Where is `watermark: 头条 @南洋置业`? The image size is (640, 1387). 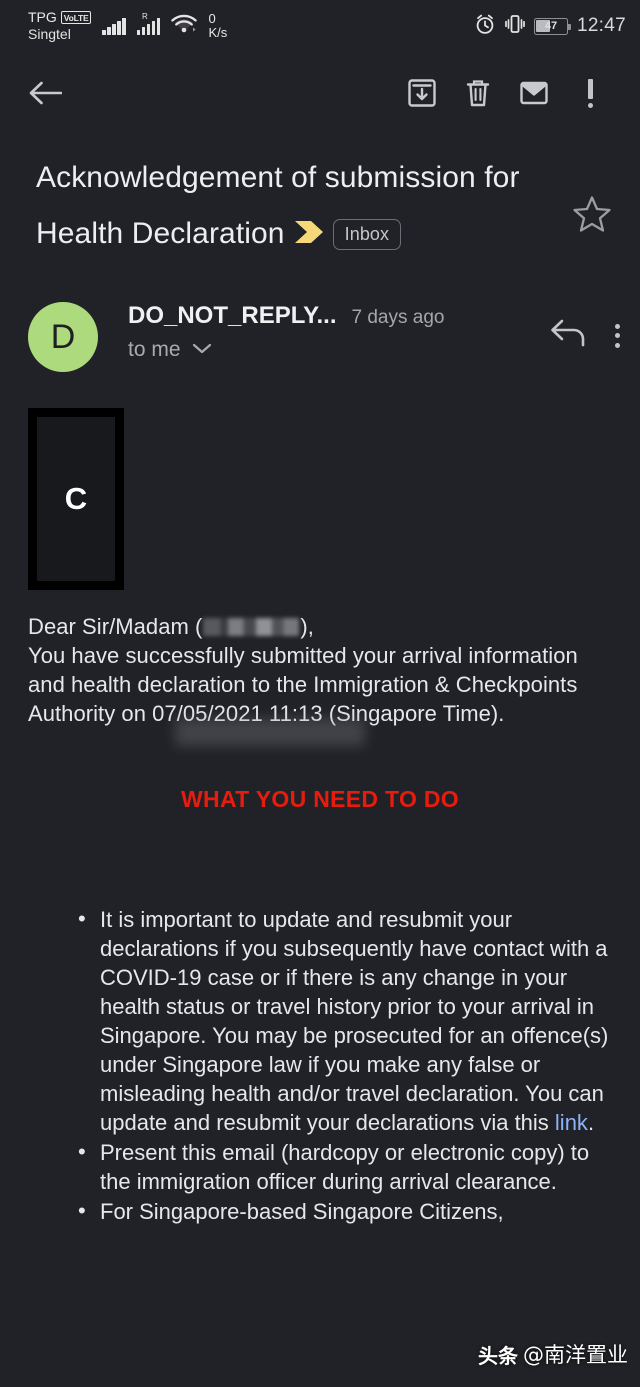 watermark: 头条 @南洋置业 is located at coordinates (553, 1354).